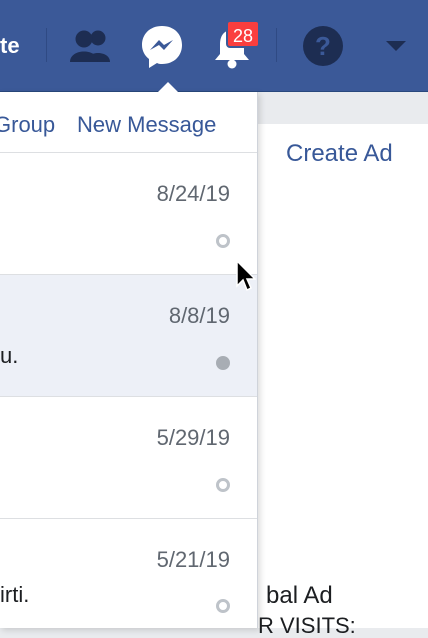  I want to click on create-nav-link: te, so click(10, 46).